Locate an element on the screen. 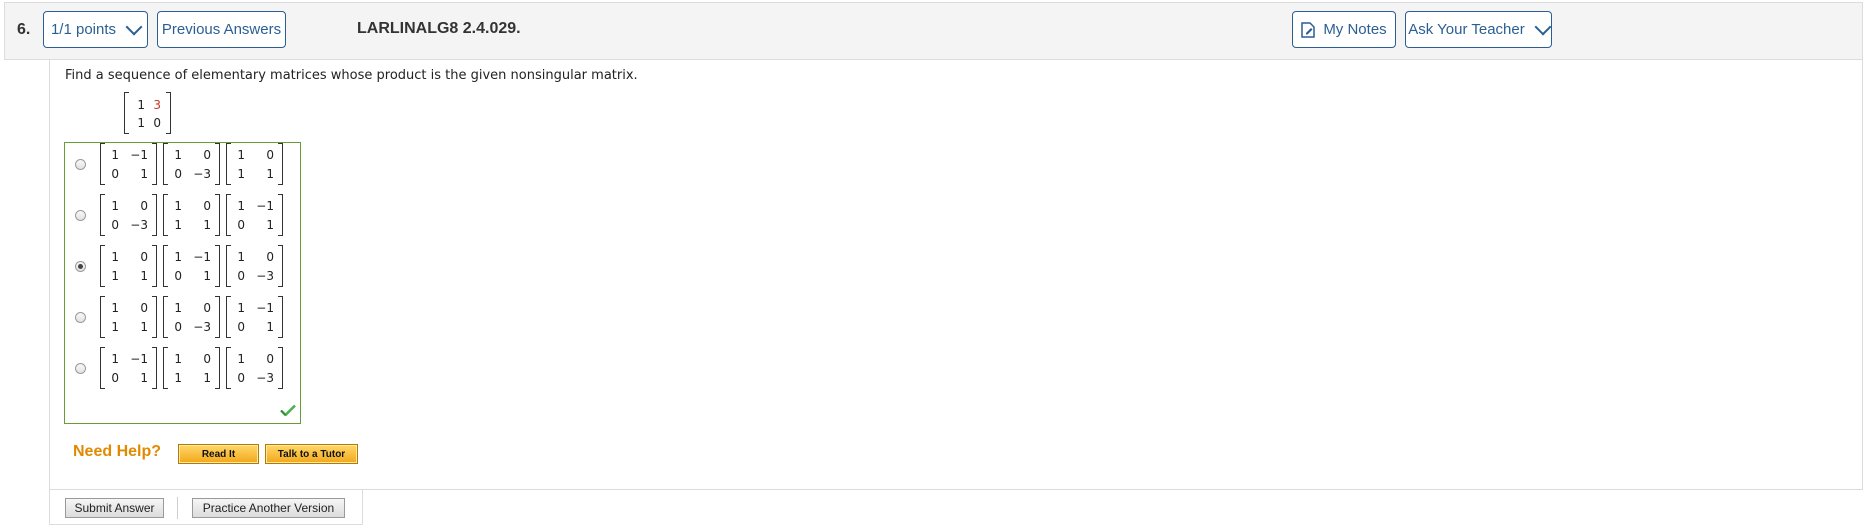  practice-another-version-button: Practice Another Version is located at coordinates (268, 508).